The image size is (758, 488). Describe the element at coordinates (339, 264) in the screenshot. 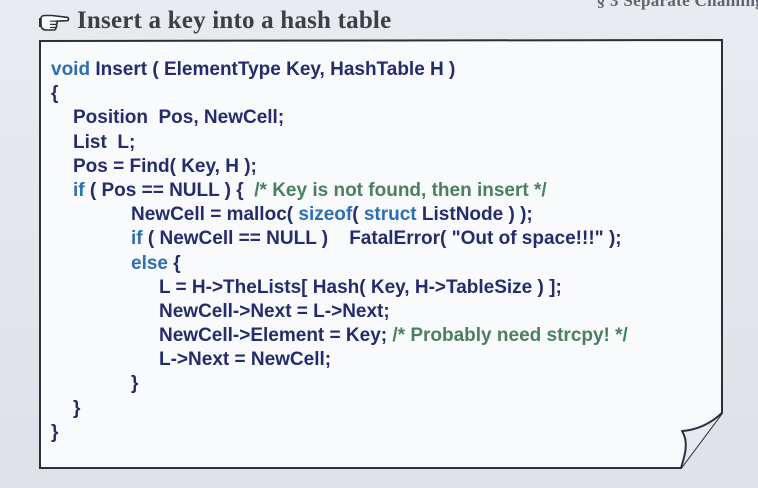

I see `code-line: else {` at that location.